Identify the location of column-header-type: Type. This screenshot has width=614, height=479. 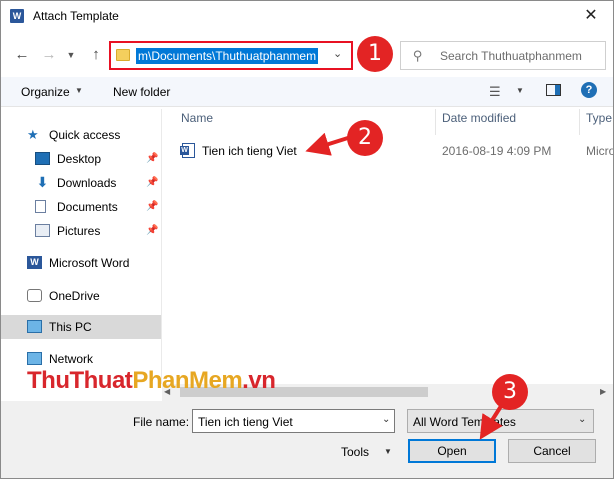
(599, 122).